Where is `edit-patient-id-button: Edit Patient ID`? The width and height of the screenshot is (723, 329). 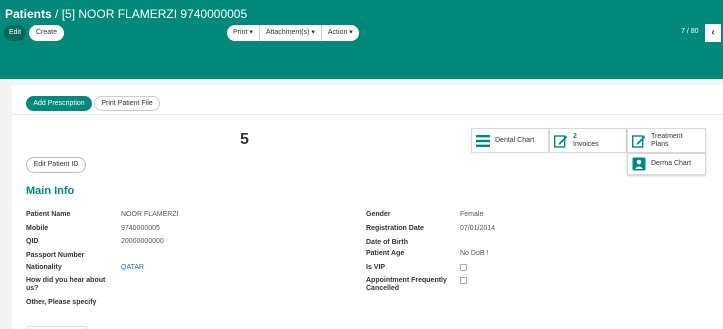
edit-patient-id-button: Edit Patient ID is located at coordinates (56, 165).